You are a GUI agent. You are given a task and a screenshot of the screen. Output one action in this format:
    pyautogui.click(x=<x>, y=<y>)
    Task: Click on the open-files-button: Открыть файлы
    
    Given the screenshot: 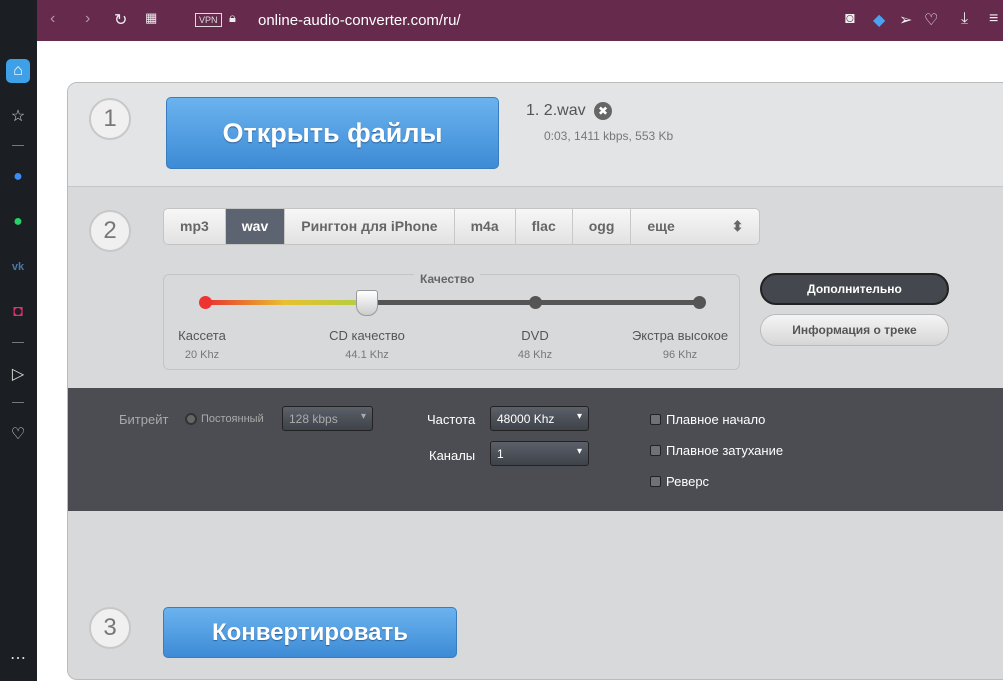 What is the action you would take?
    pyautogui.click(x=332, y=133)
    